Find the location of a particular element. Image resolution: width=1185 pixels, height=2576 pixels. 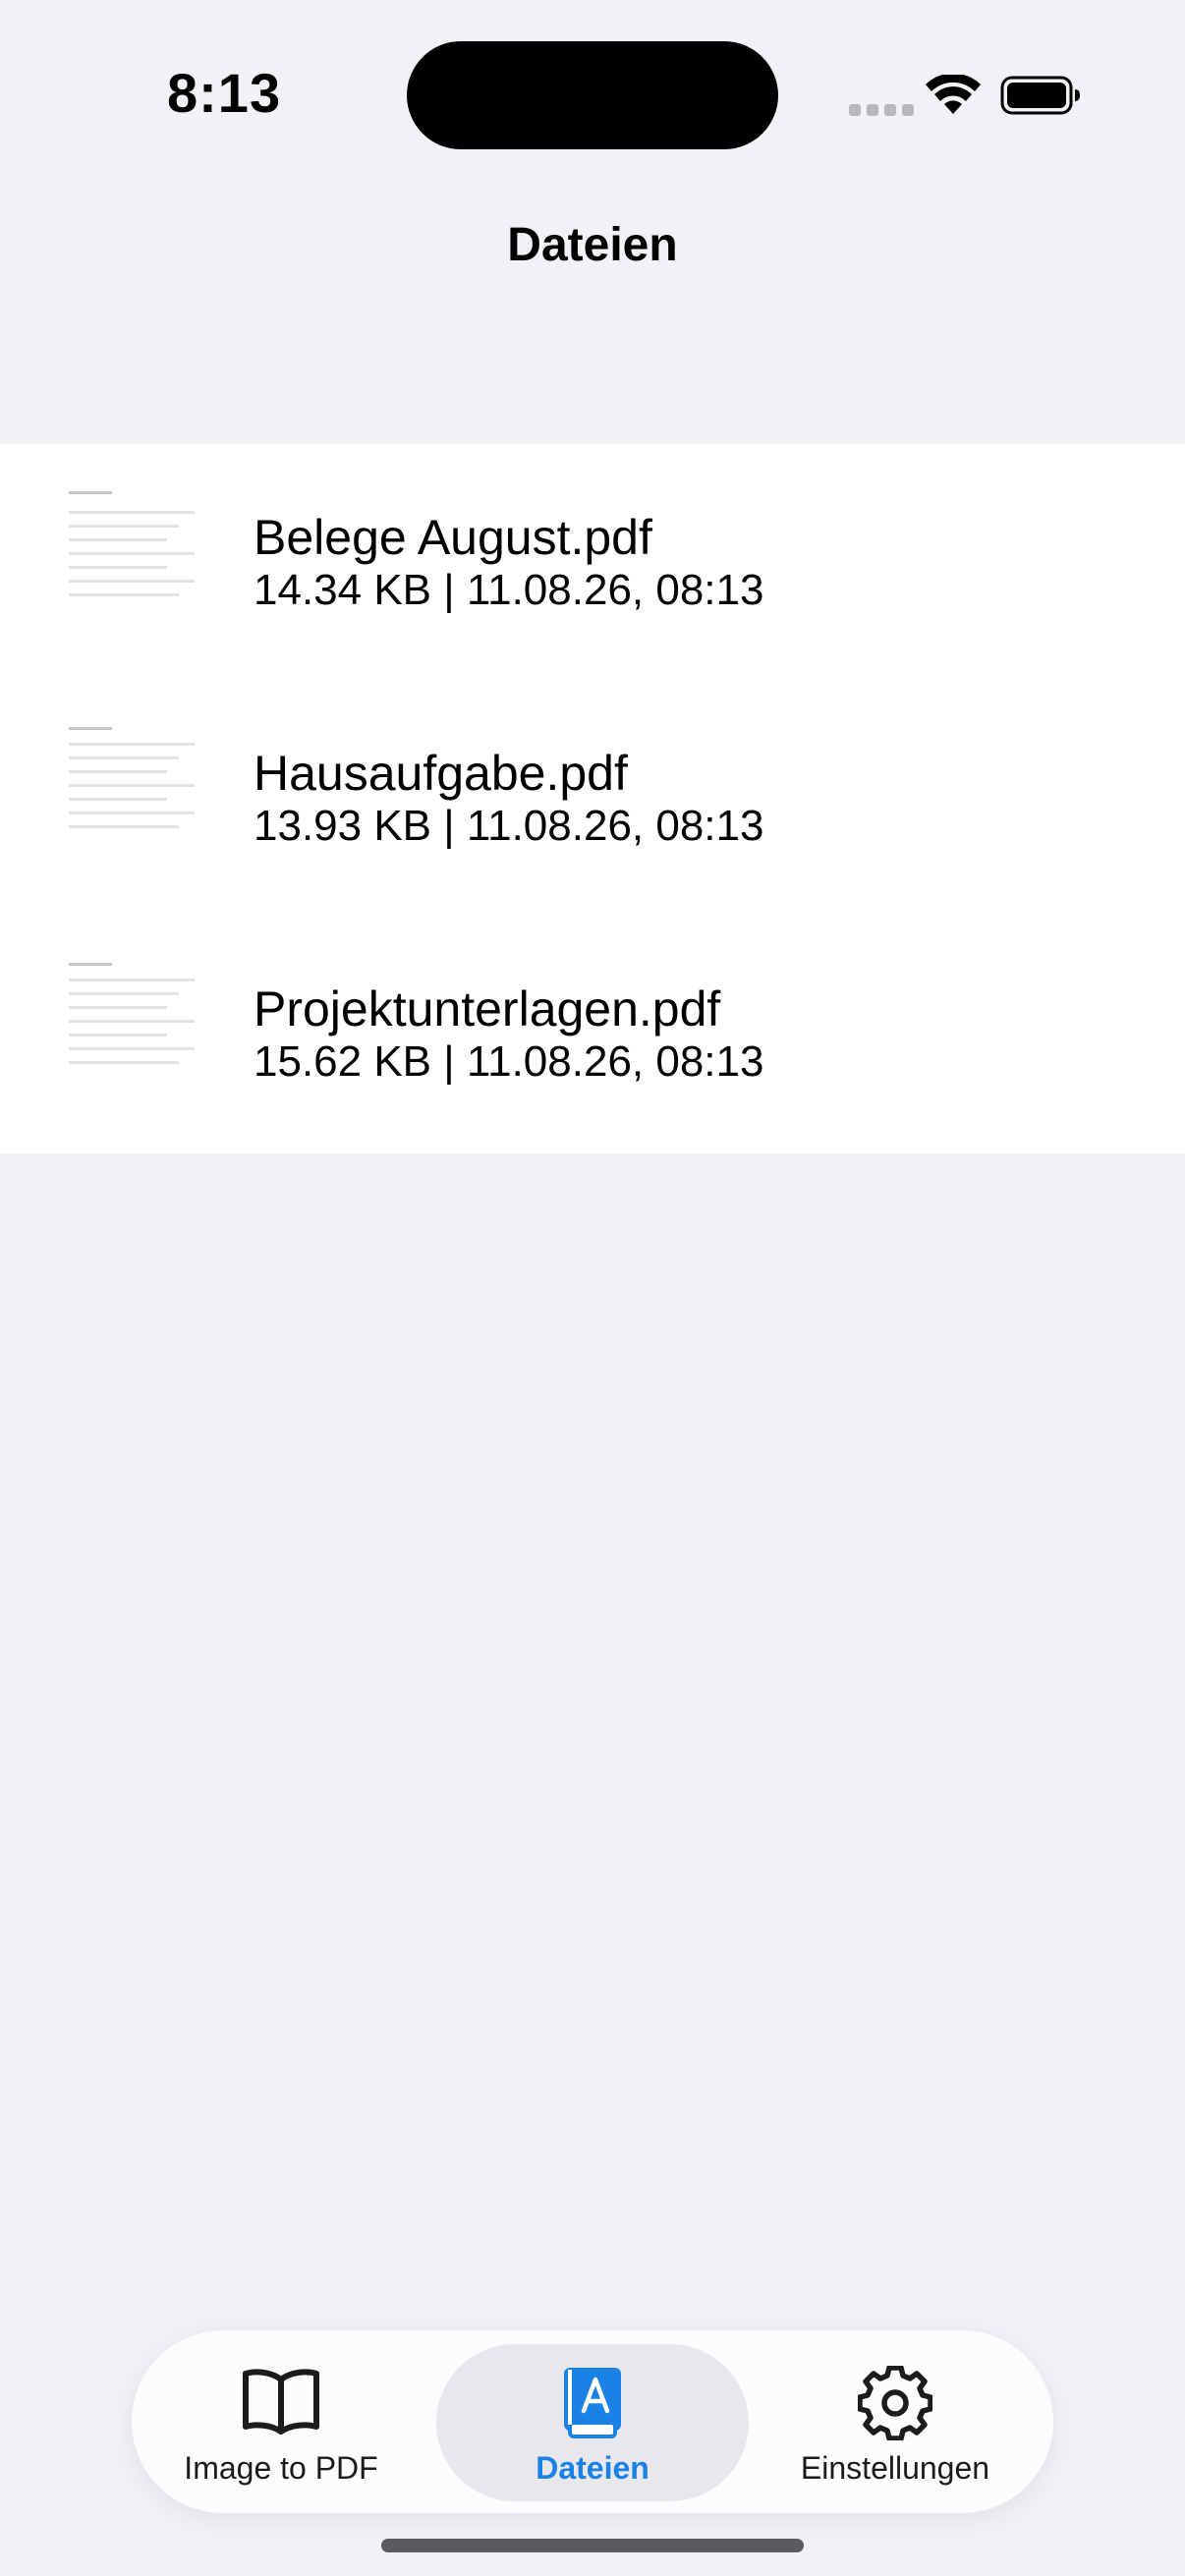

tab-label: Einstellungen is located at coordinates (895, 2468).